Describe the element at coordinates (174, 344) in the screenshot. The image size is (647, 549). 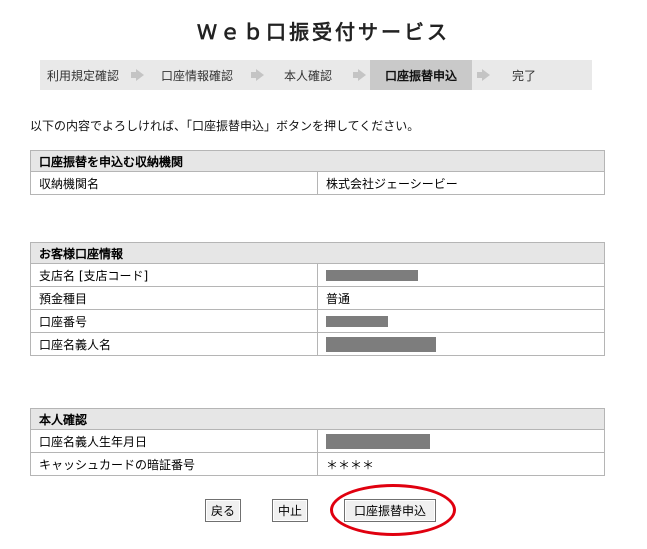
I see `field-label: 口座名義人名` at that location.